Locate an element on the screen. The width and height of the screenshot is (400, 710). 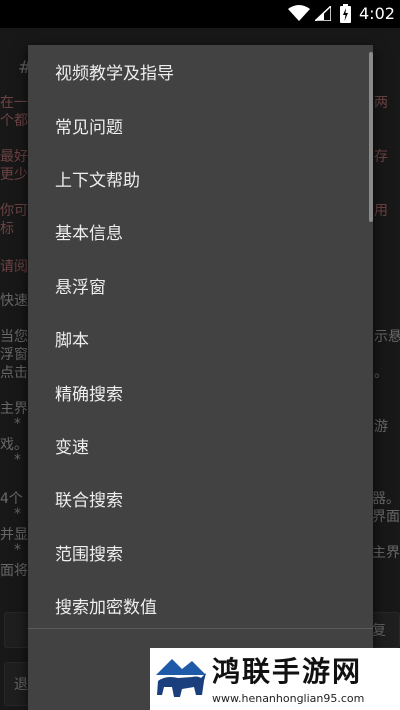
menu-item-context-help: 上下文帮助 is located at coordinates (200, 178).